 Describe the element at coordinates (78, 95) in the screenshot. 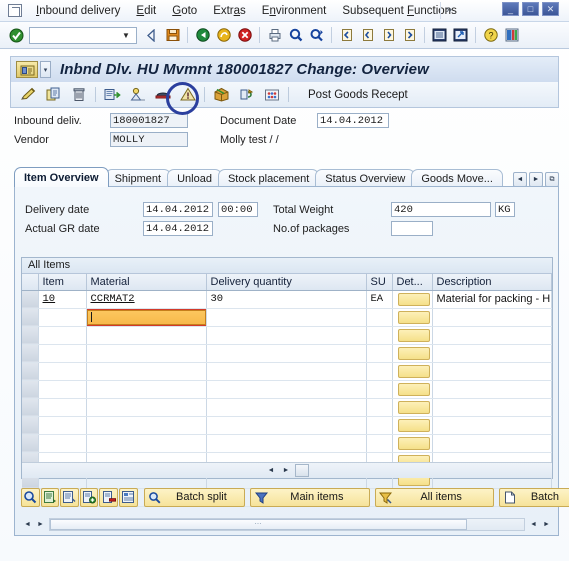

I see `delete-icon` at that location.